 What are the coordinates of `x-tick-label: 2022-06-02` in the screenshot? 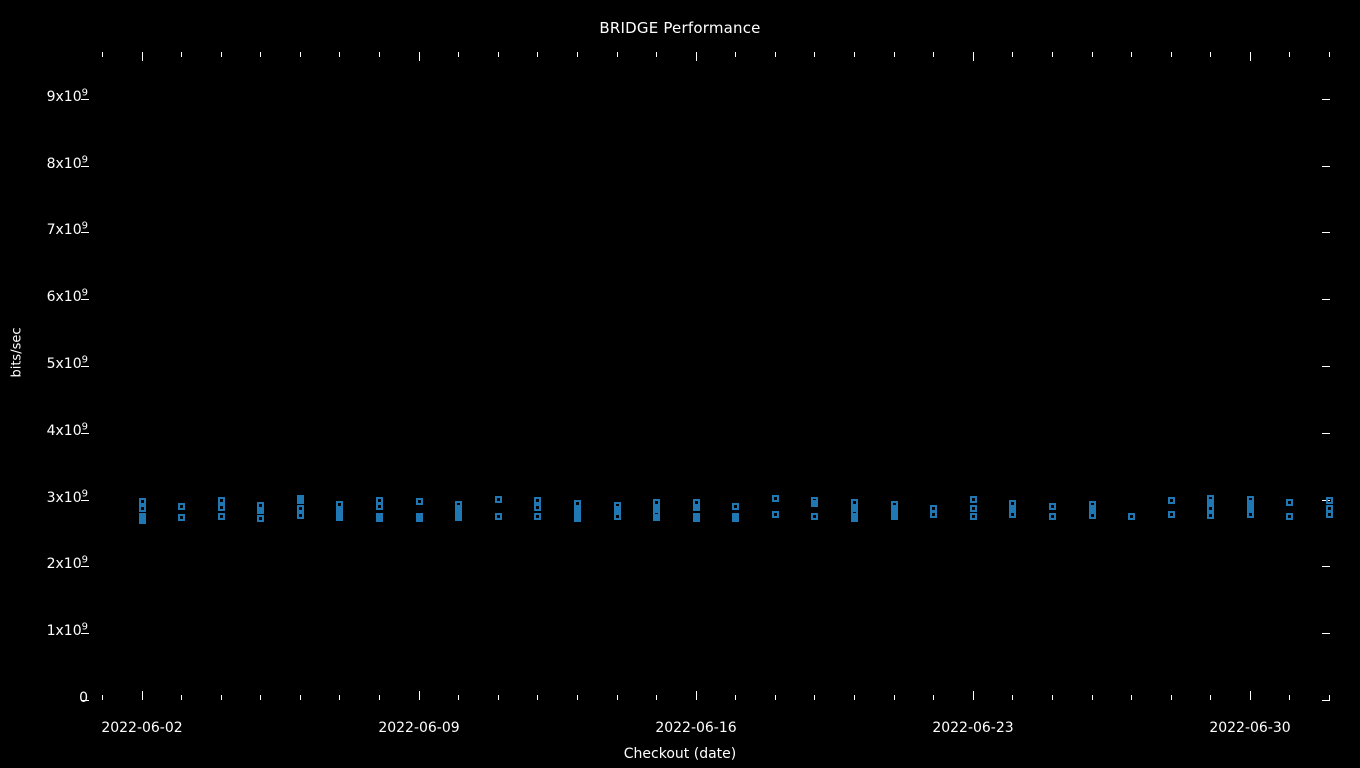 It's located at (142, 728).